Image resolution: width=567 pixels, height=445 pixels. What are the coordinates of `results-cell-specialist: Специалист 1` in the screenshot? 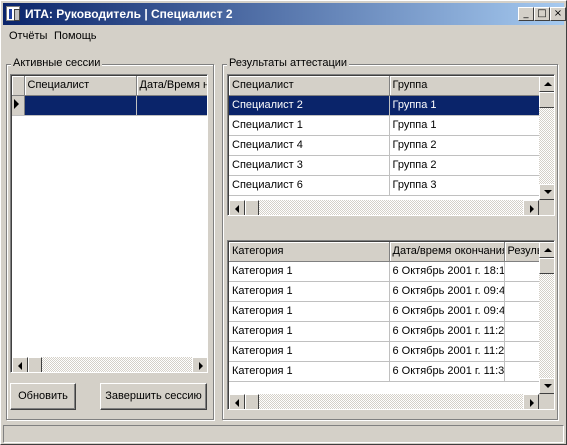 It's located at (309, 125).